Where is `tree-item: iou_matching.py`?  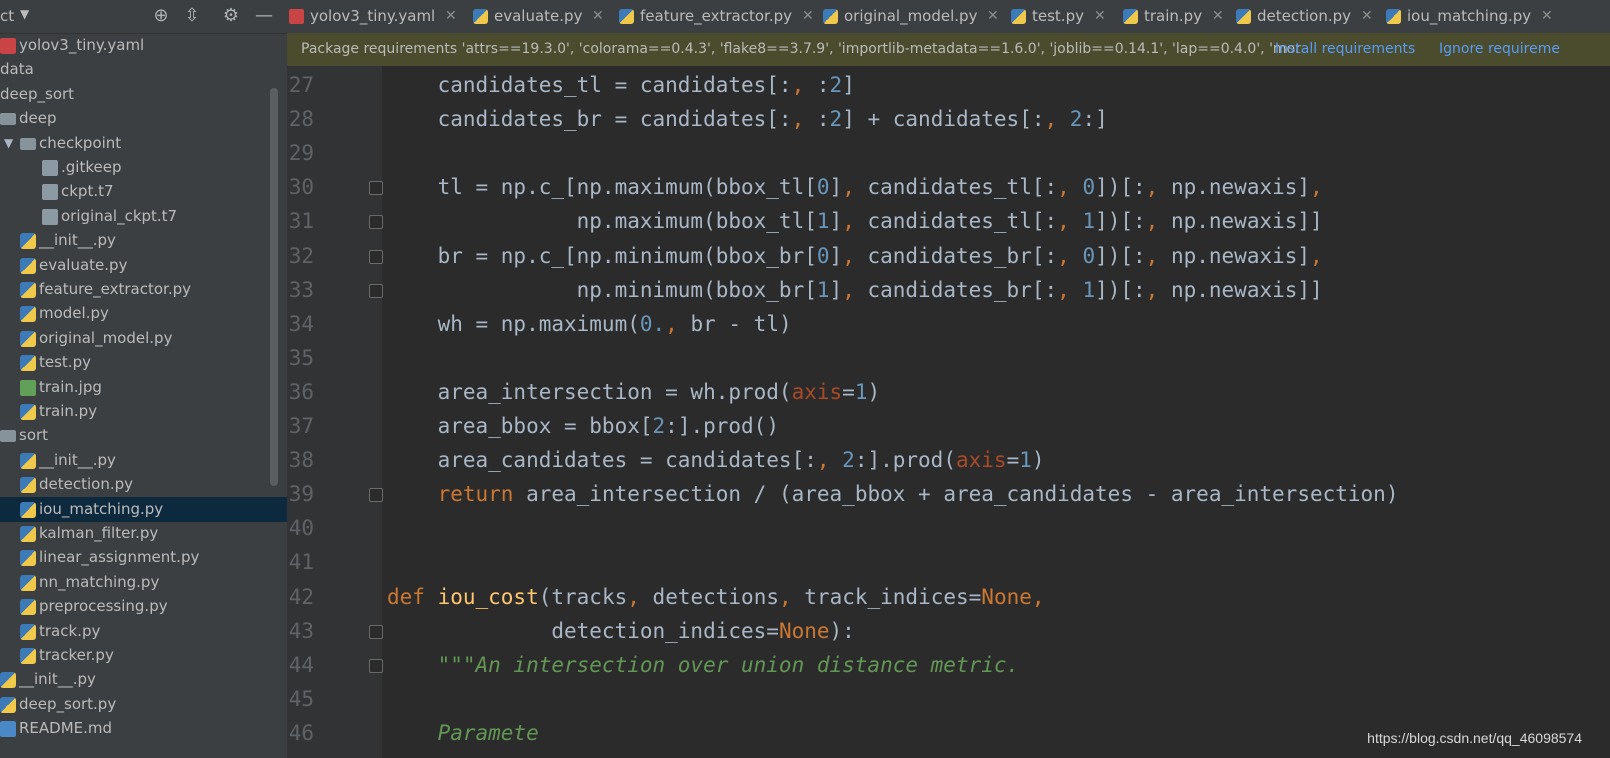
tree-item: iou_matching.py is located at coordinates (143, 509).